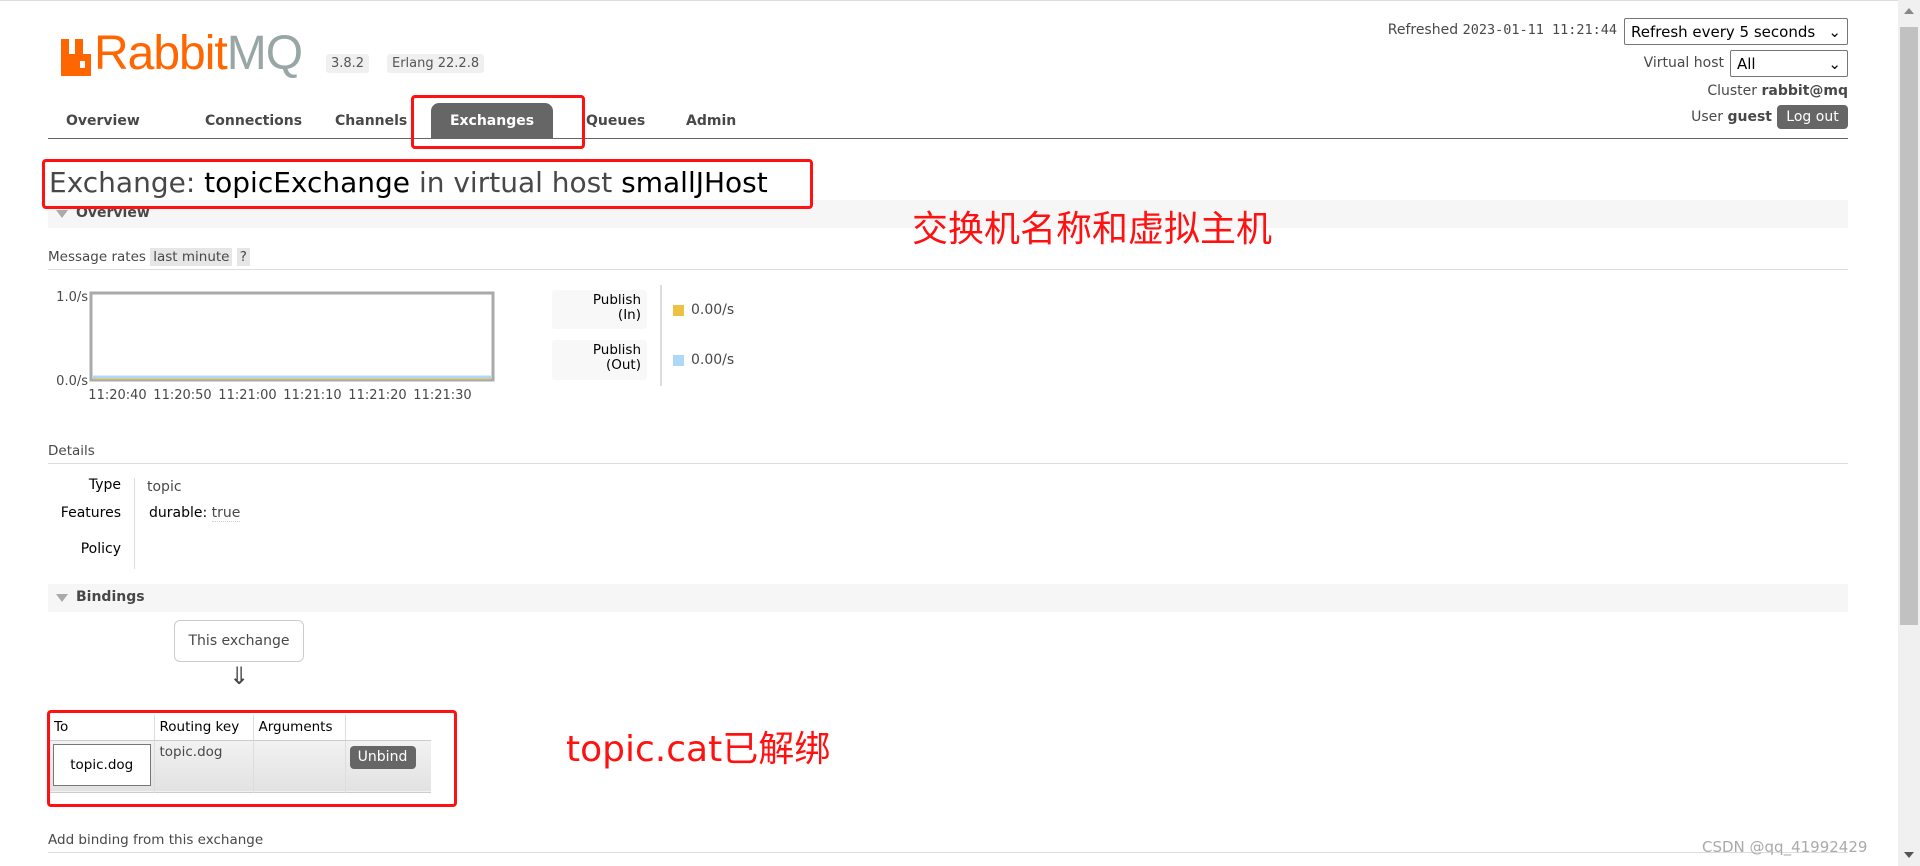  I want to click on help-button: ?, so click(243, 257).